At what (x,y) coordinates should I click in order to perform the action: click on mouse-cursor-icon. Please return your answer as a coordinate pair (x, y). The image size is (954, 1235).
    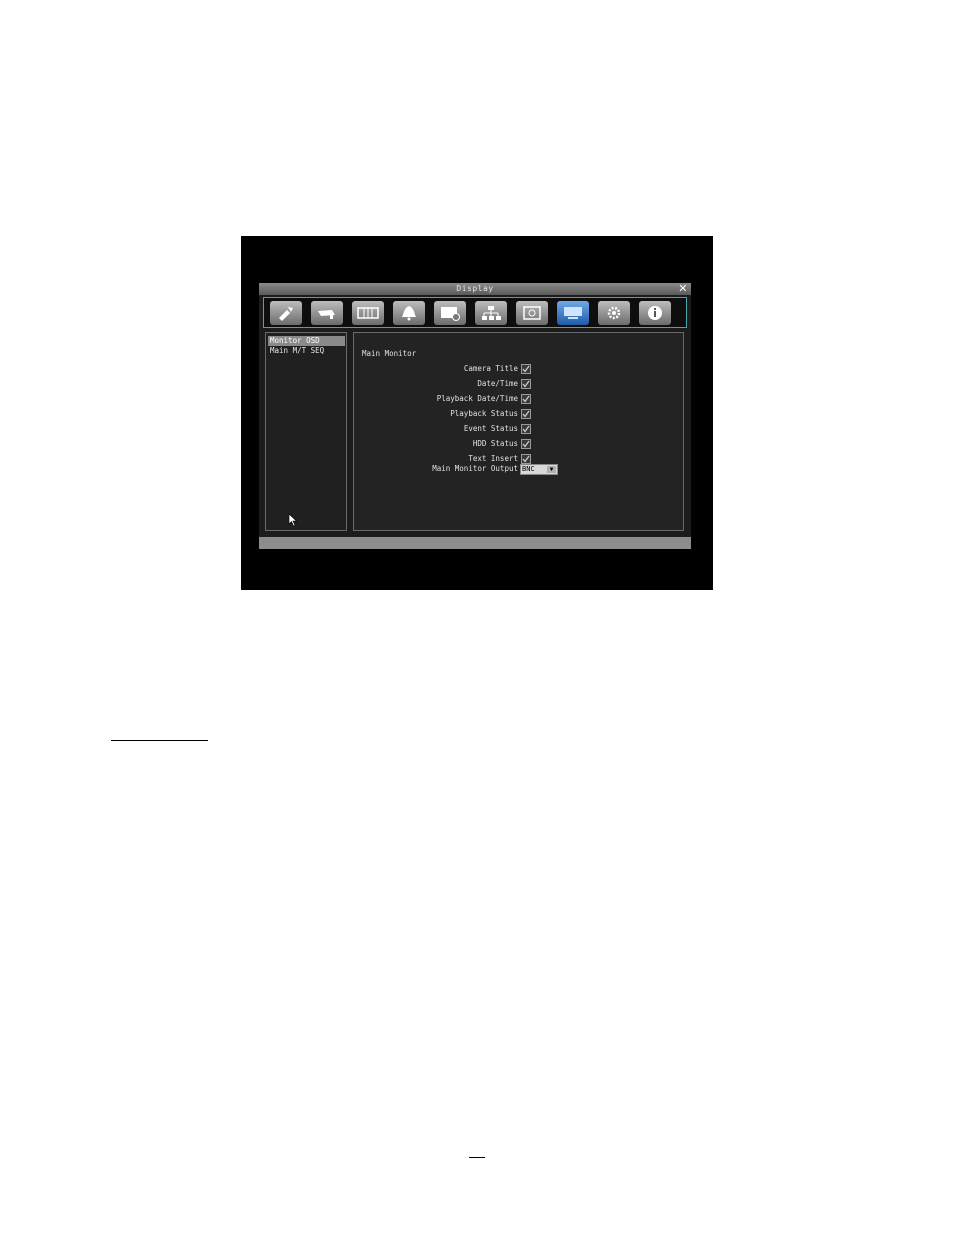
    Looking at the image, I should click on (293, 520).